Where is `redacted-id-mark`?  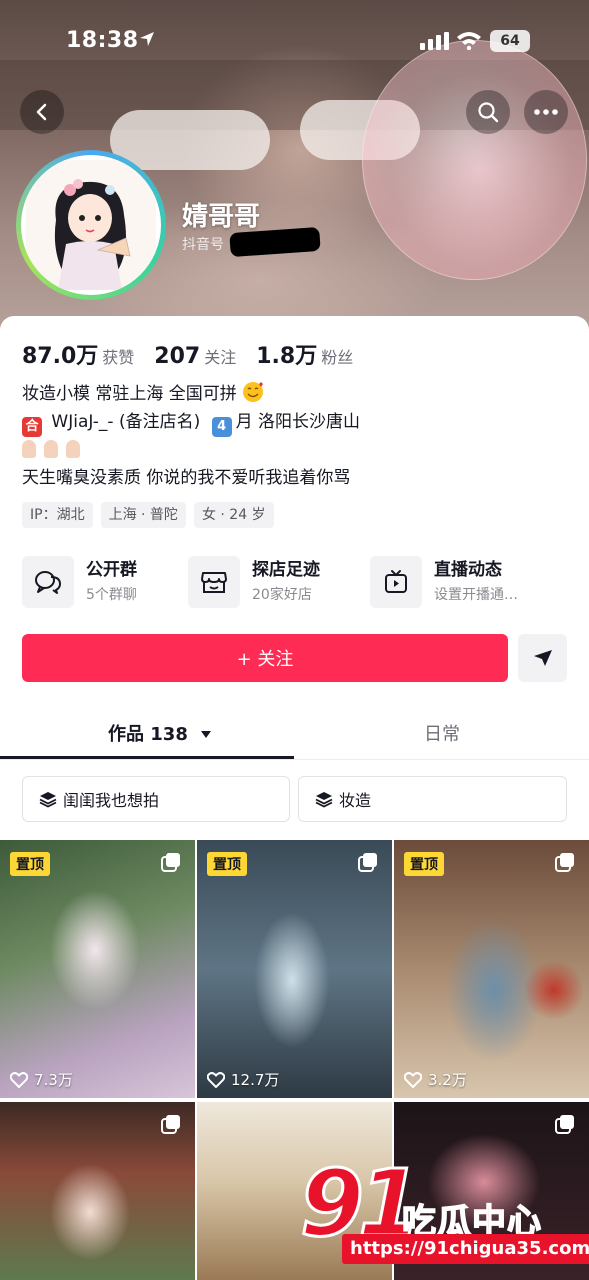
redacted-id-mark is located at coordinates (275, 242).